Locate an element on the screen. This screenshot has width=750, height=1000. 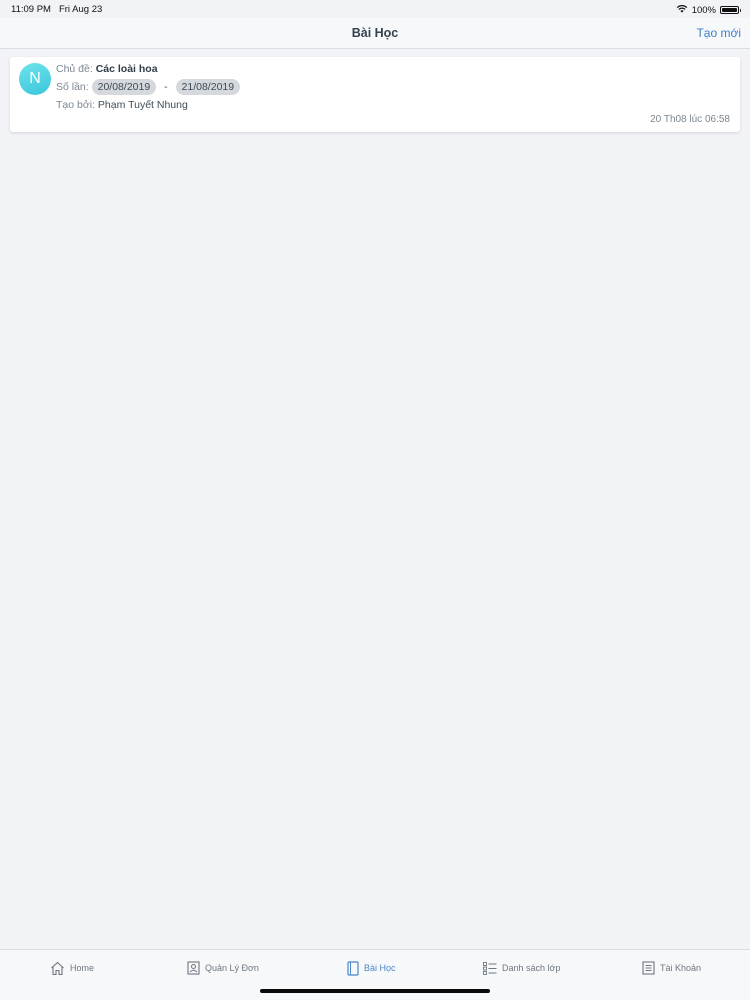
contact-card-icon is located at coordinates (193, 968).